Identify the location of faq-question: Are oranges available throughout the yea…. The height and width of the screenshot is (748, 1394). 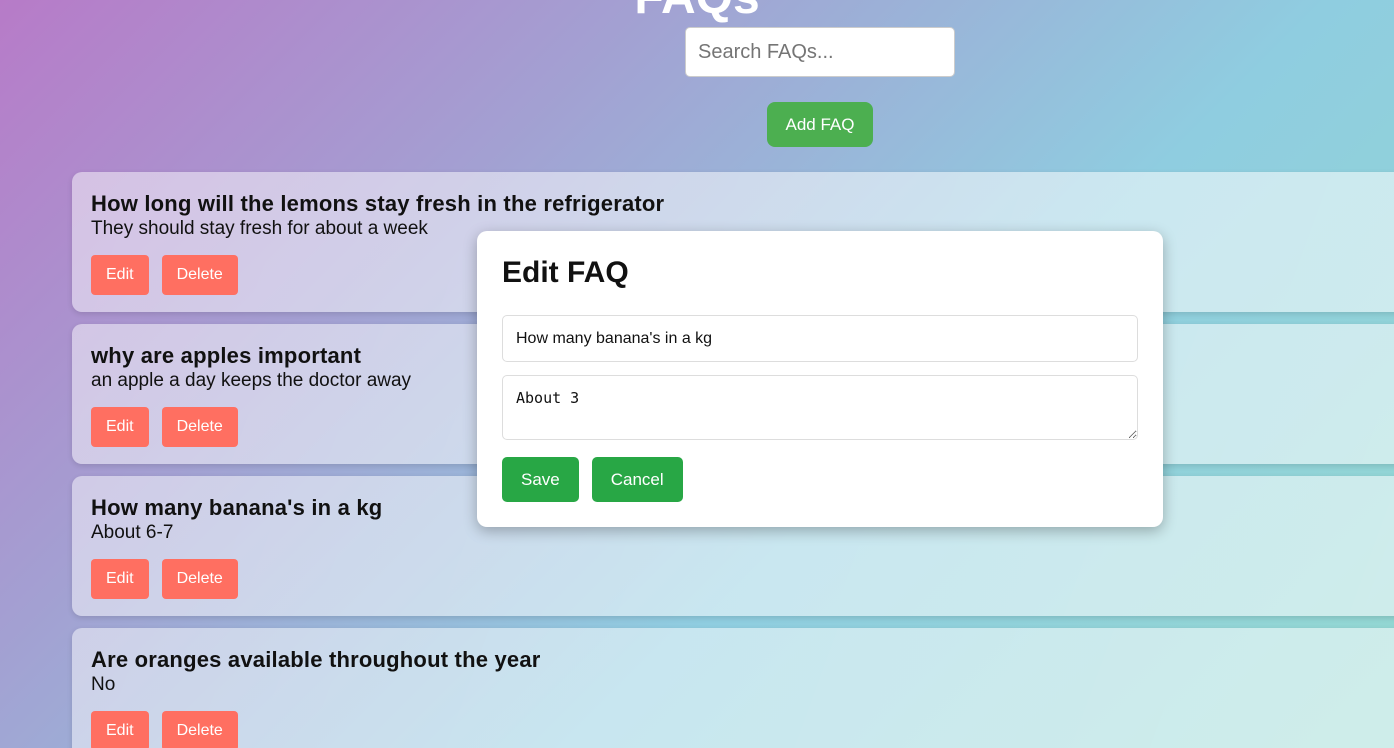
(316, 659).